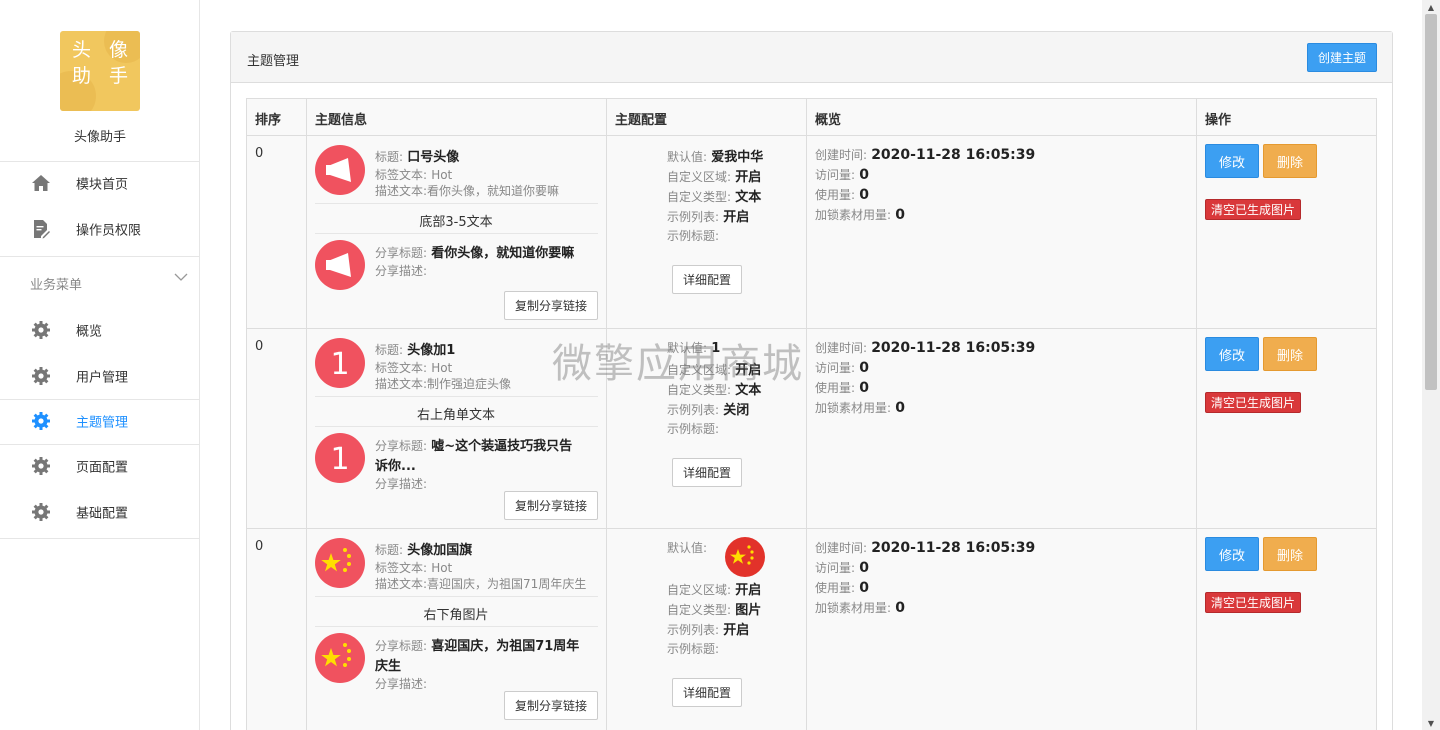 The height and width of the screenshot is (730, 1440). I want to click on config-list: 示例列表: 关闭, so click(708, 410).